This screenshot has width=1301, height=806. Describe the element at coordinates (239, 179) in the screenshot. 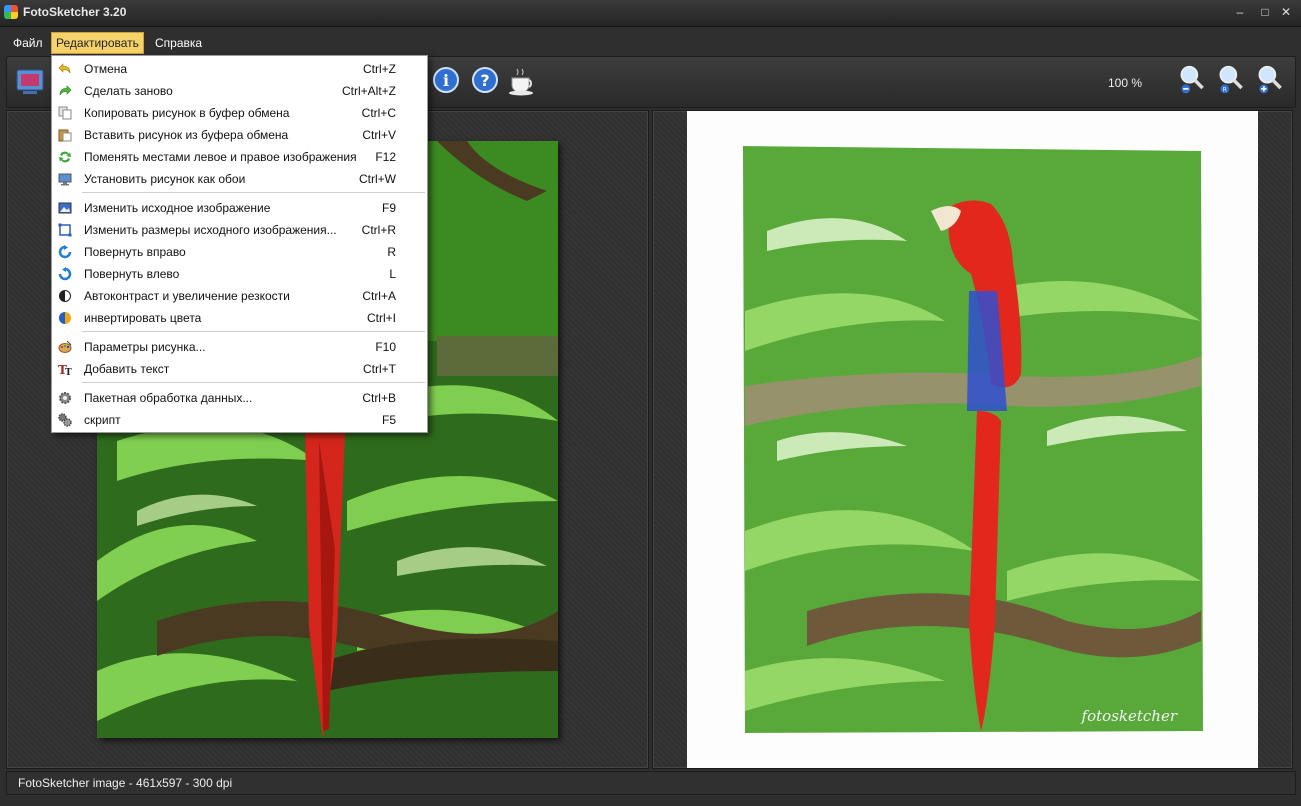

I see `menu-item-set-wallpaper: Установить рисунок как обои Ctrl+W` at that location.